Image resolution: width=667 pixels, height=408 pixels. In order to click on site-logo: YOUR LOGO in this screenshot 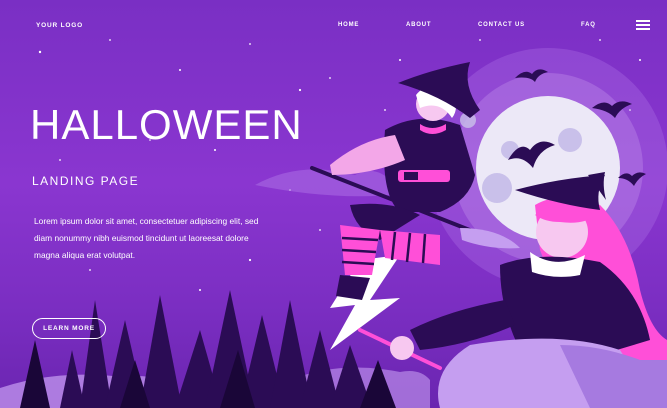, I will do `click(59, 25)`.